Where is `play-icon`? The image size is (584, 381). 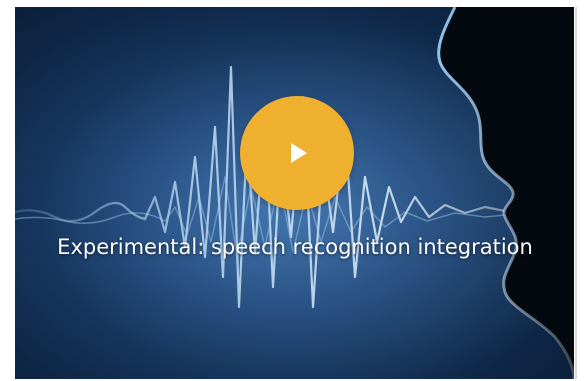
play-icon is located at coordinates (299, 153).